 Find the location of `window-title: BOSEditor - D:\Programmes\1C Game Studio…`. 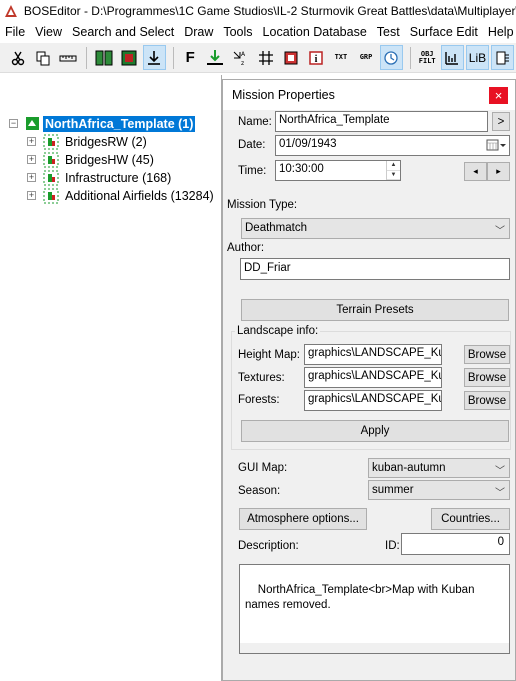

window-title: BOSEditor - D:\Programmes\1C Game Studio… is located at coordinates (269, 11).